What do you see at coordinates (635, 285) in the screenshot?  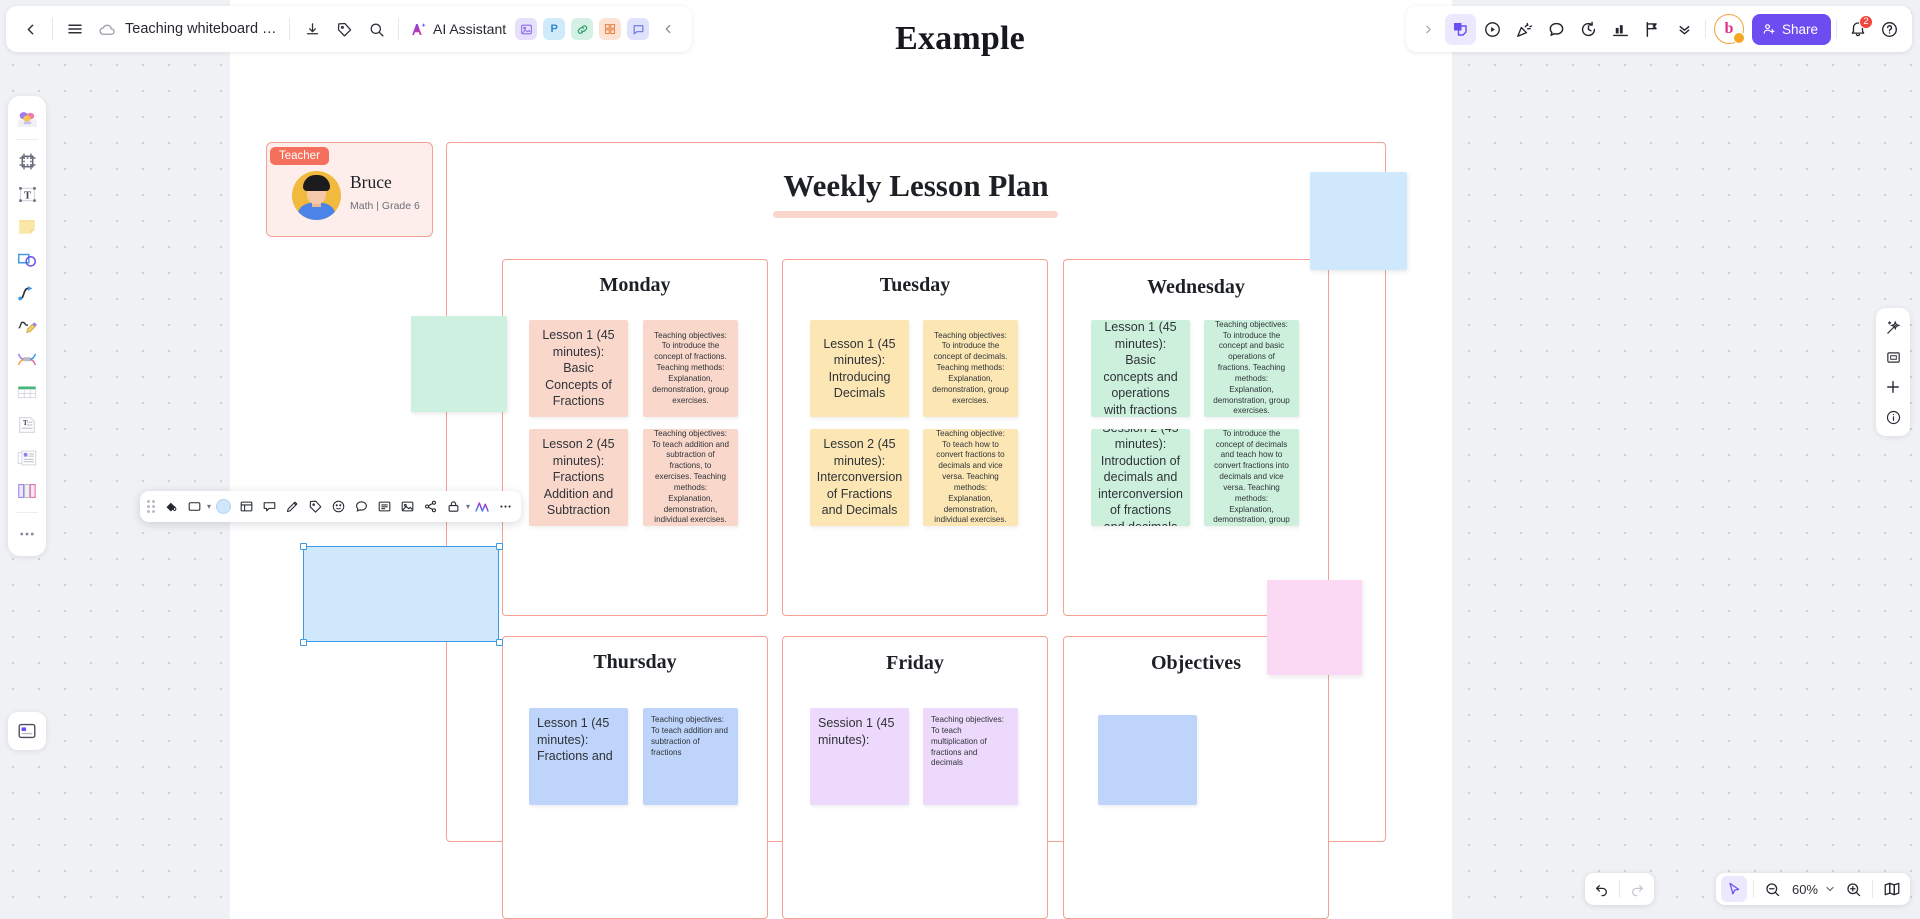 I see `day-title-monday: Monday` at bounding box center [635, 285].